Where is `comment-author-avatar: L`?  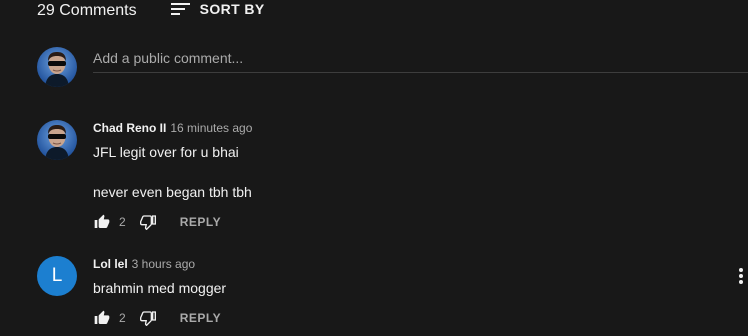
comment-author-avatar: L is located at coordinates (57, 276).